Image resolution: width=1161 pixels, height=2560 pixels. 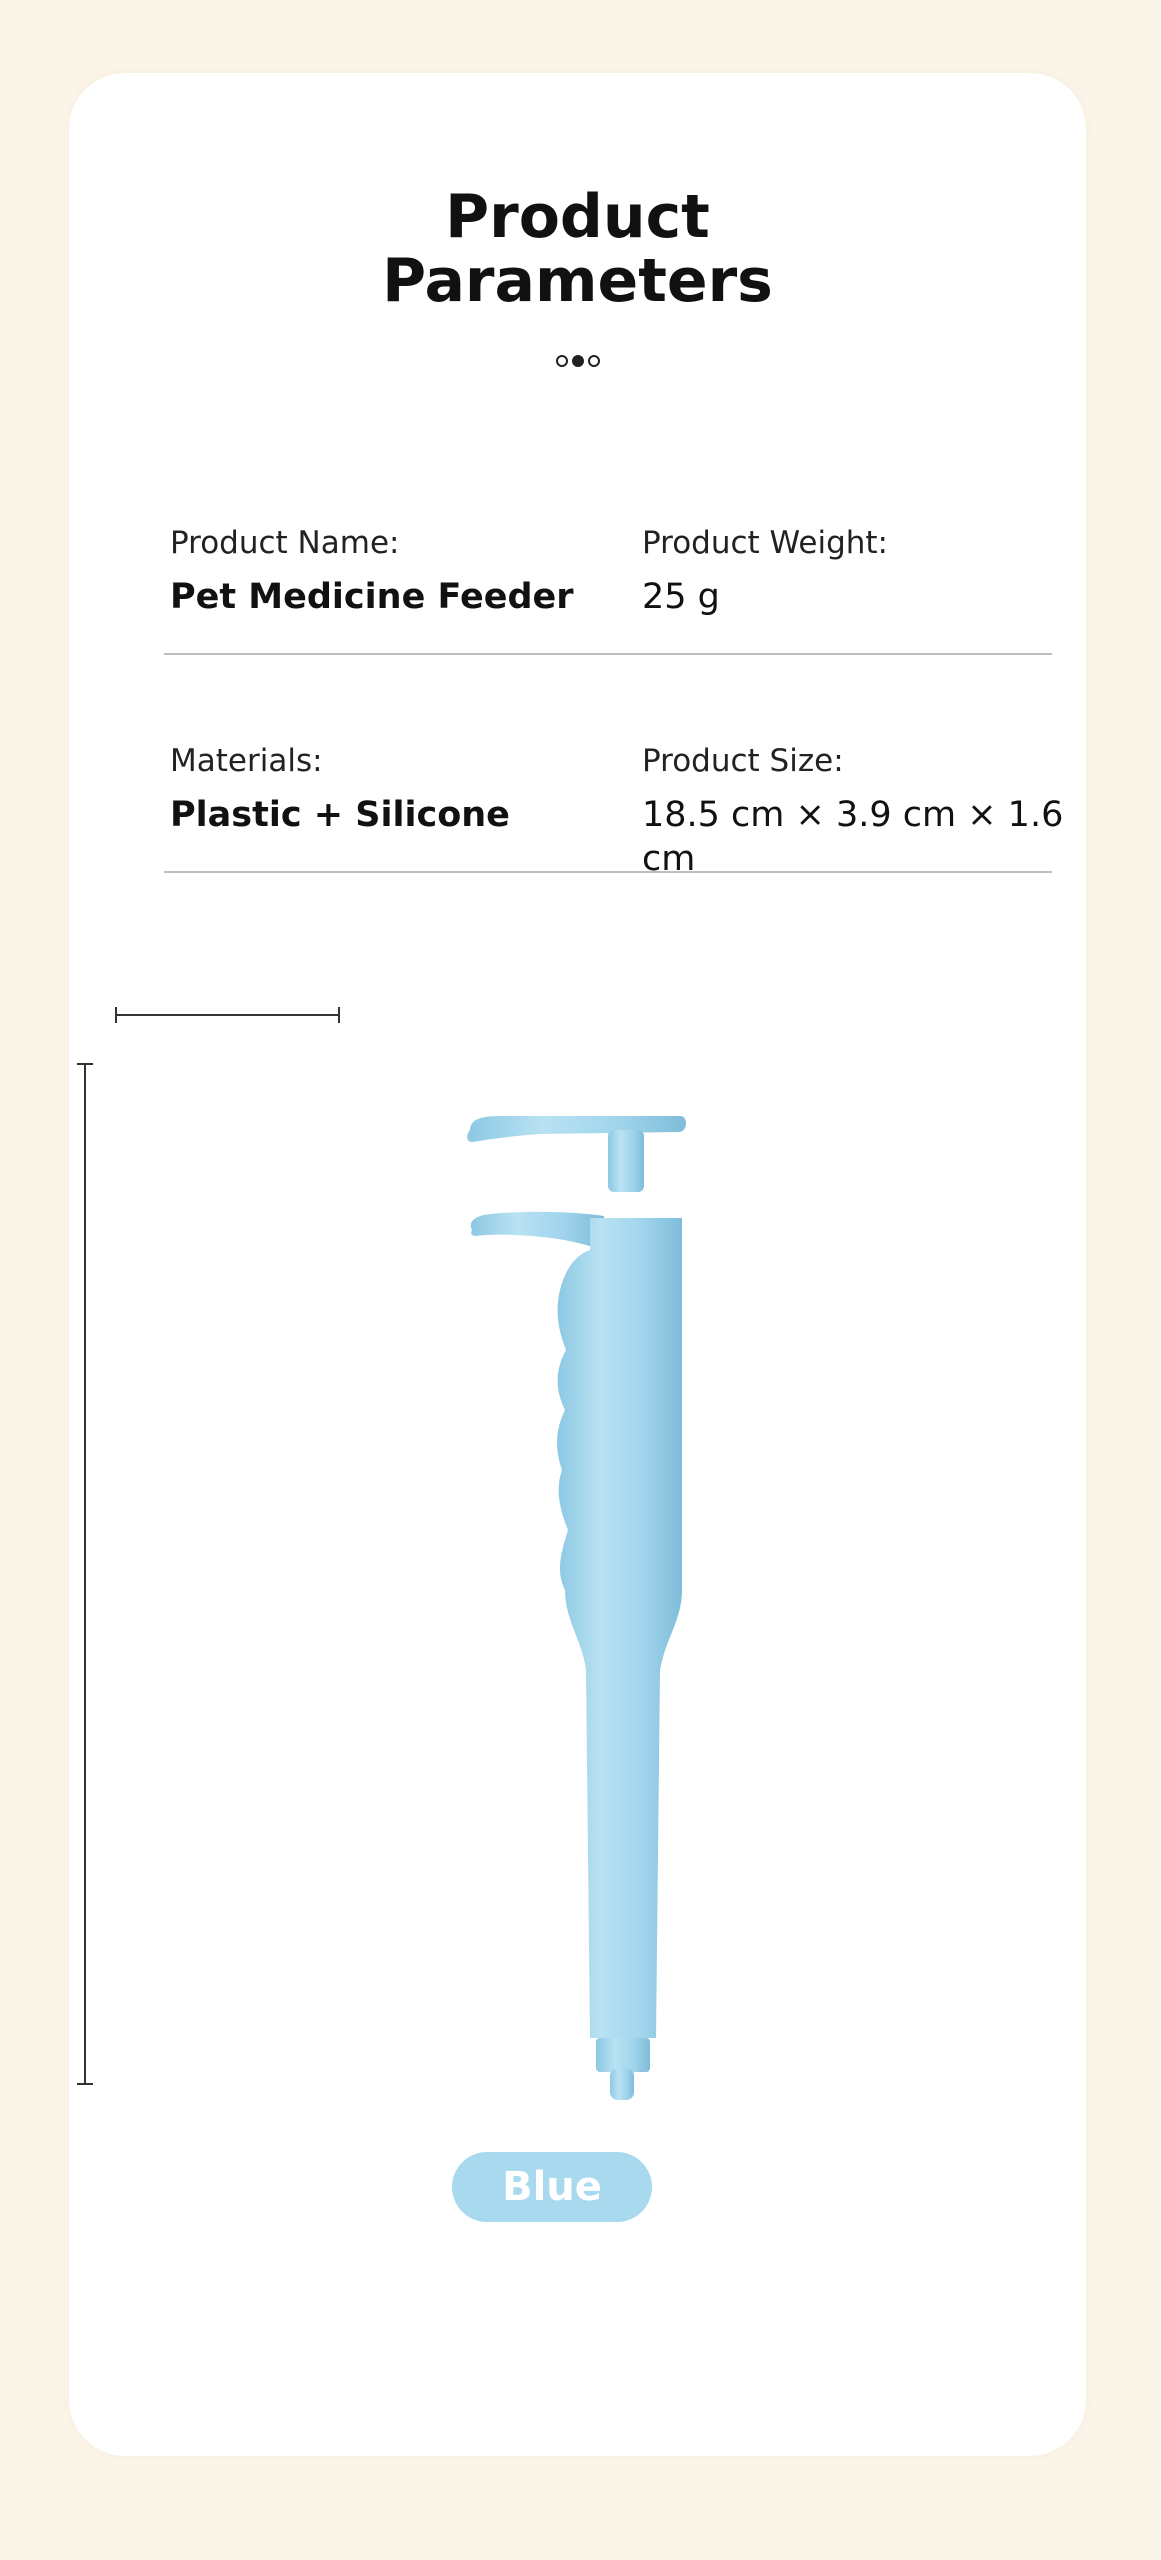 I want to click on param-value: 25 g, so click(x=681, y=597).